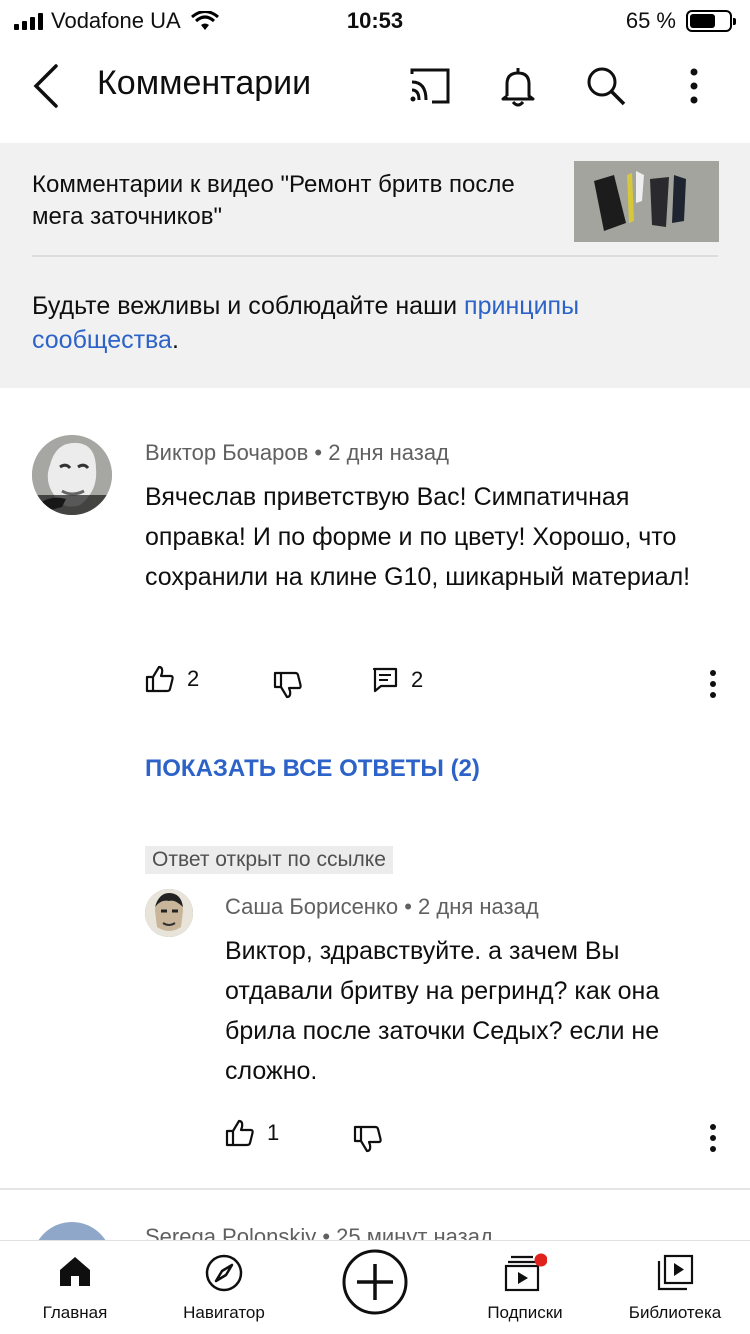 This screenshot has height=1334, width=750. What do you see at coordinates (675, 1312) in the screenshot?
I see `nav-library-label: Библиотека` at bounding box center [675, 1312].